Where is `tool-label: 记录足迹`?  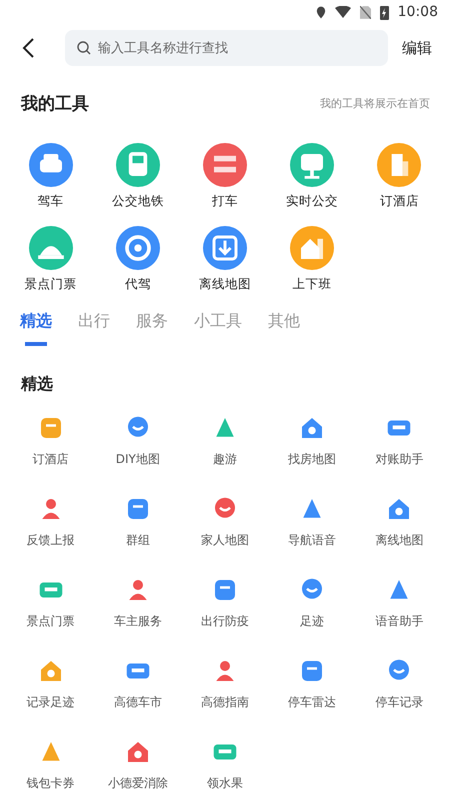
tool-label: 记录足迹 is located at coordinates (50, 702).